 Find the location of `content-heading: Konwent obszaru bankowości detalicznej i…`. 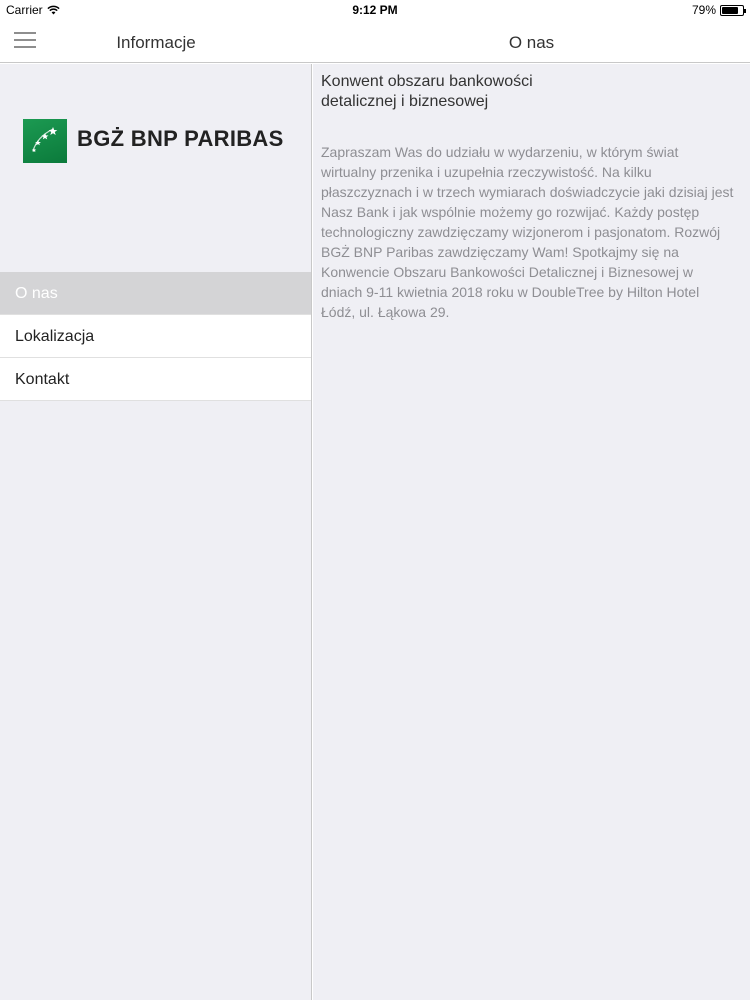

content-heading: Konwent obszaru bankowości detalicznej i… is located at coordinates (427, 91).